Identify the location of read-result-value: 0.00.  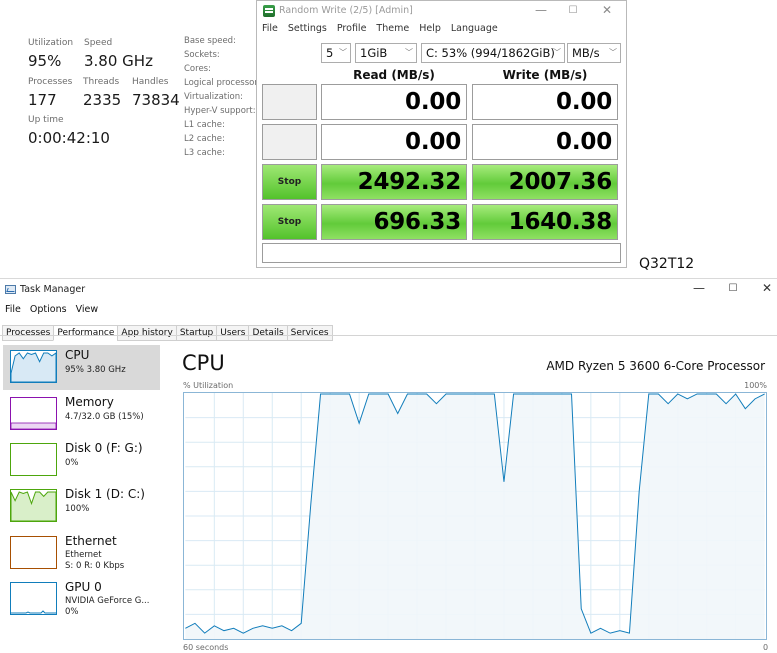
(433, 102).